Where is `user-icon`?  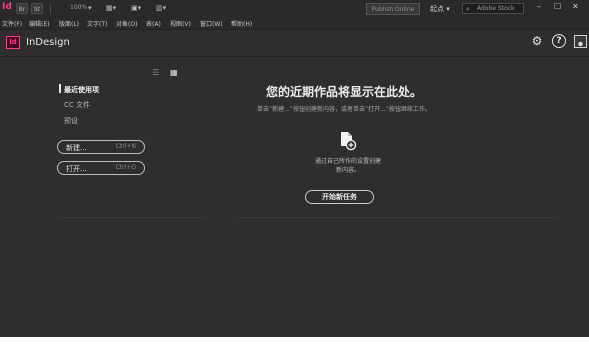 user-icon is located at coordinates (580, 44).